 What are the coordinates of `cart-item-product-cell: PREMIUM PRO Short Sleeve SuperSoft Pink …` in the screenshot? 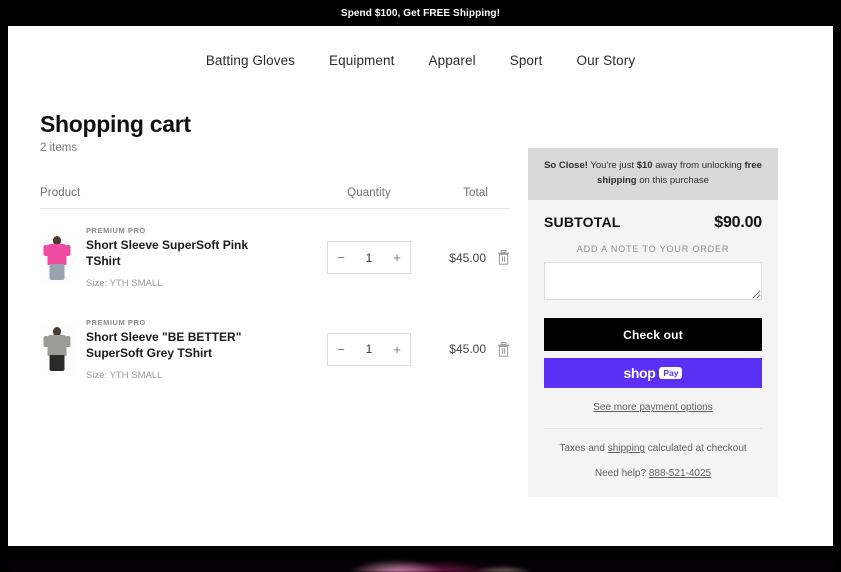 It's located at (177, 257).